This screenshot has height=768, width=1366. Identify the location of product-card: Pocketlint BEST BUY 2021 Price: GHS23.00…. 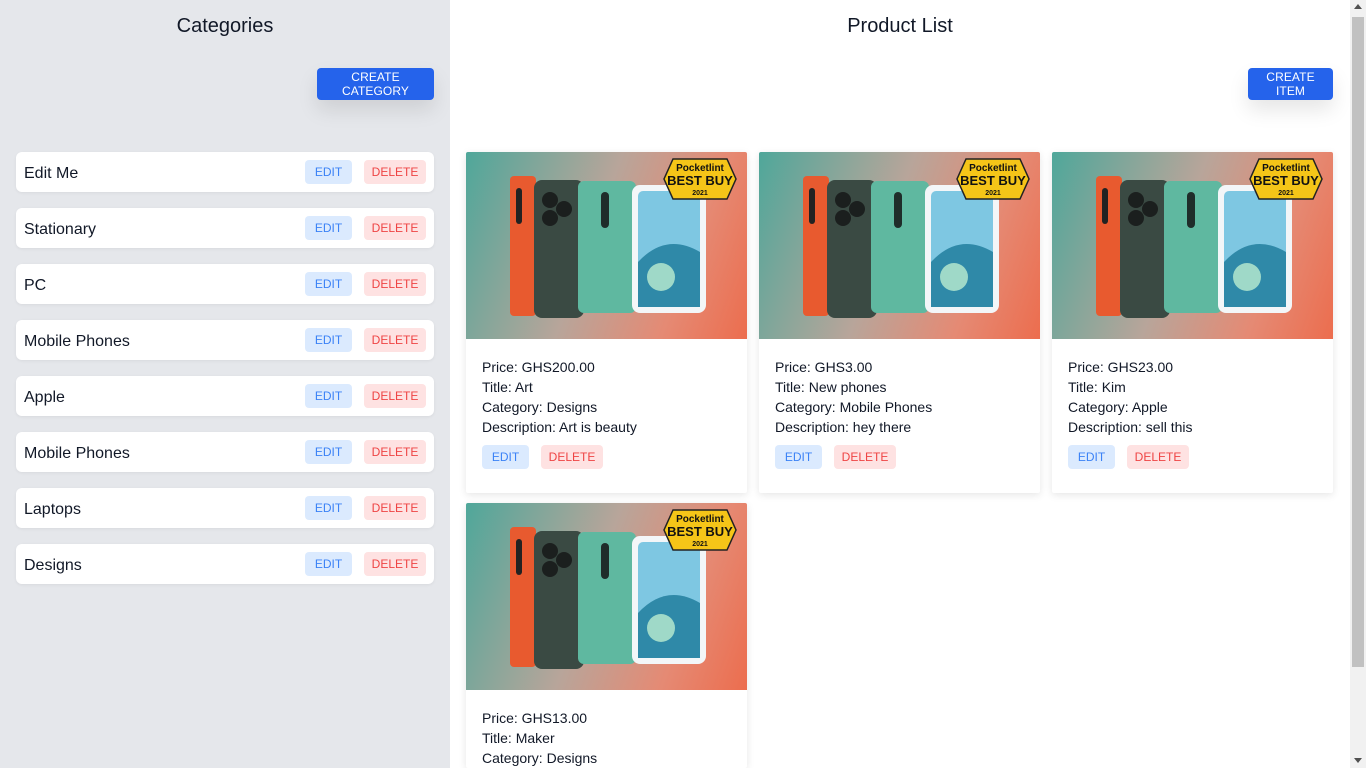
(1192, 322).